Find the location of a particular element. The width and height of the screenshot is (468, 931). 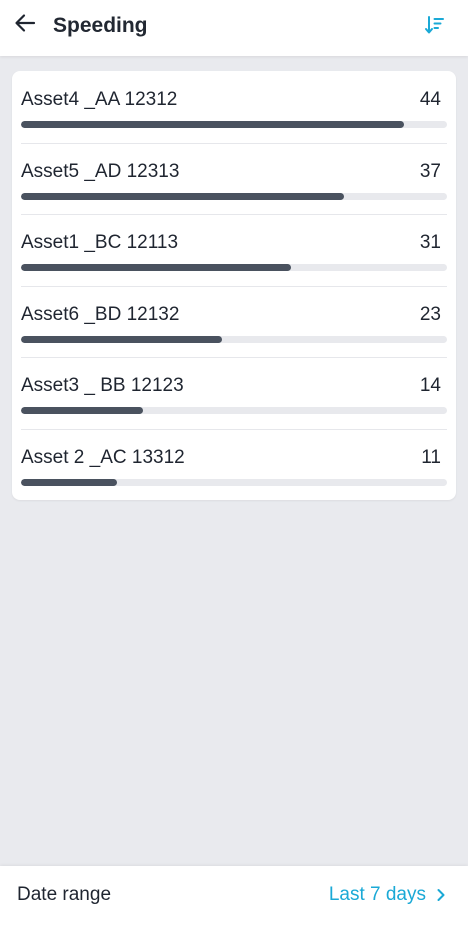

arrow-left-icon is located at coordinates (25, 25).